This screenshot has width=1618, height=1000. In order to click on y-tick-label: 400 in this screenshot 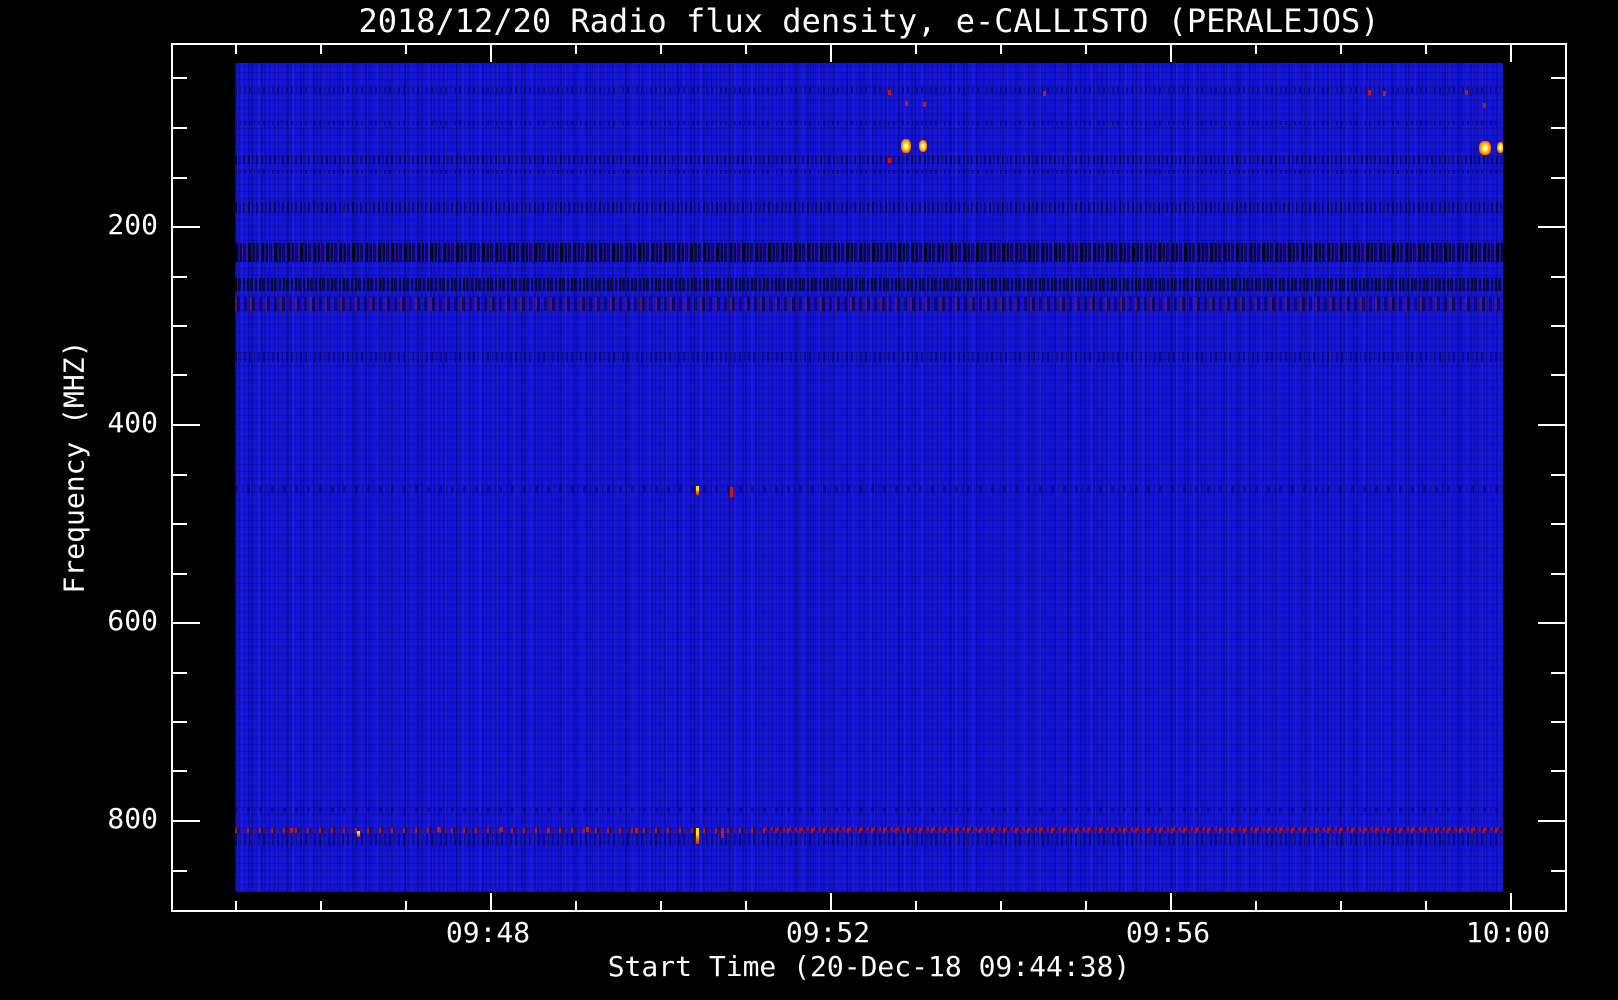, I will do `click(132, 422)`.